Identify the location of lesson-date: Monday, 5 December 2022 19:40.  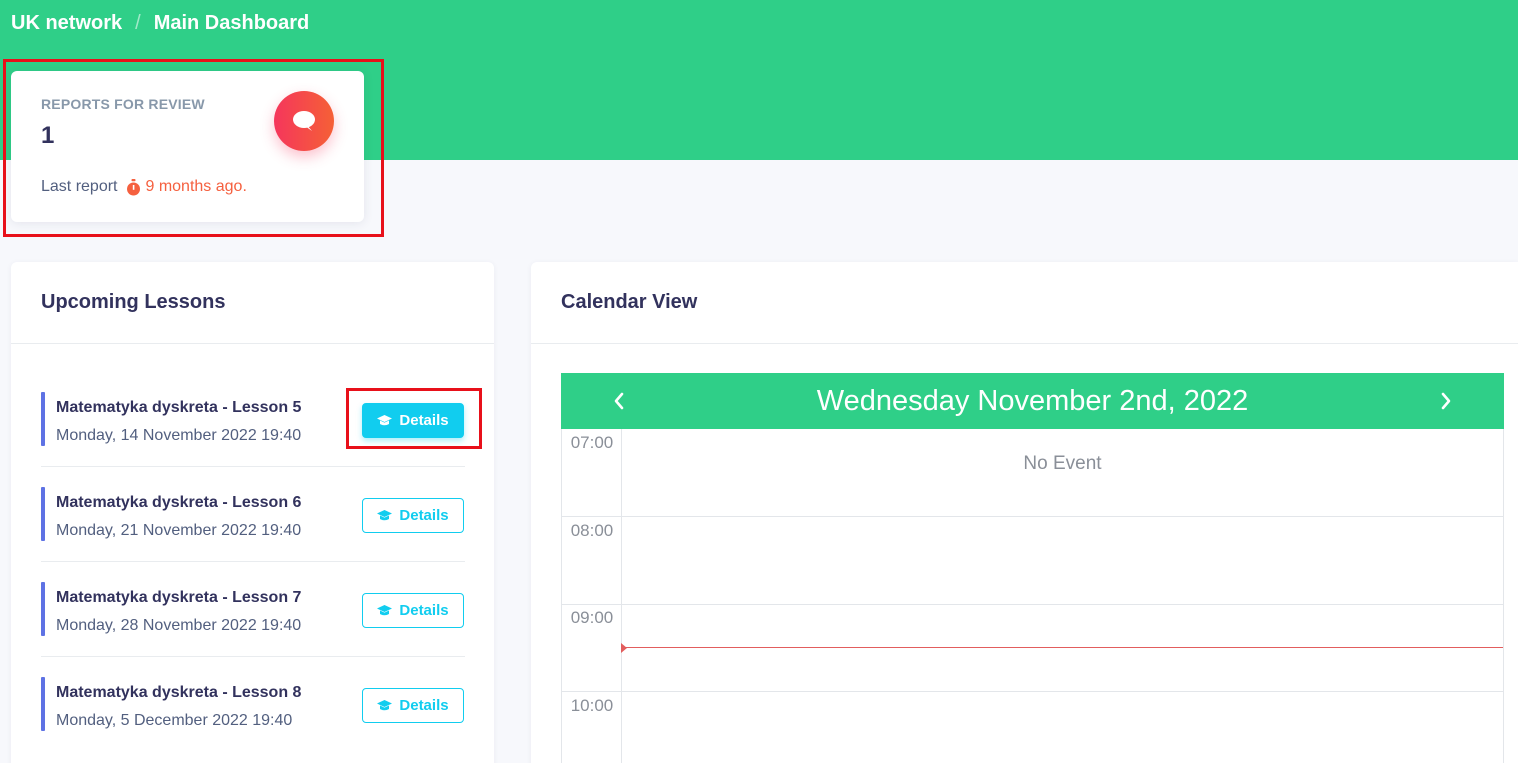
(174, 720).